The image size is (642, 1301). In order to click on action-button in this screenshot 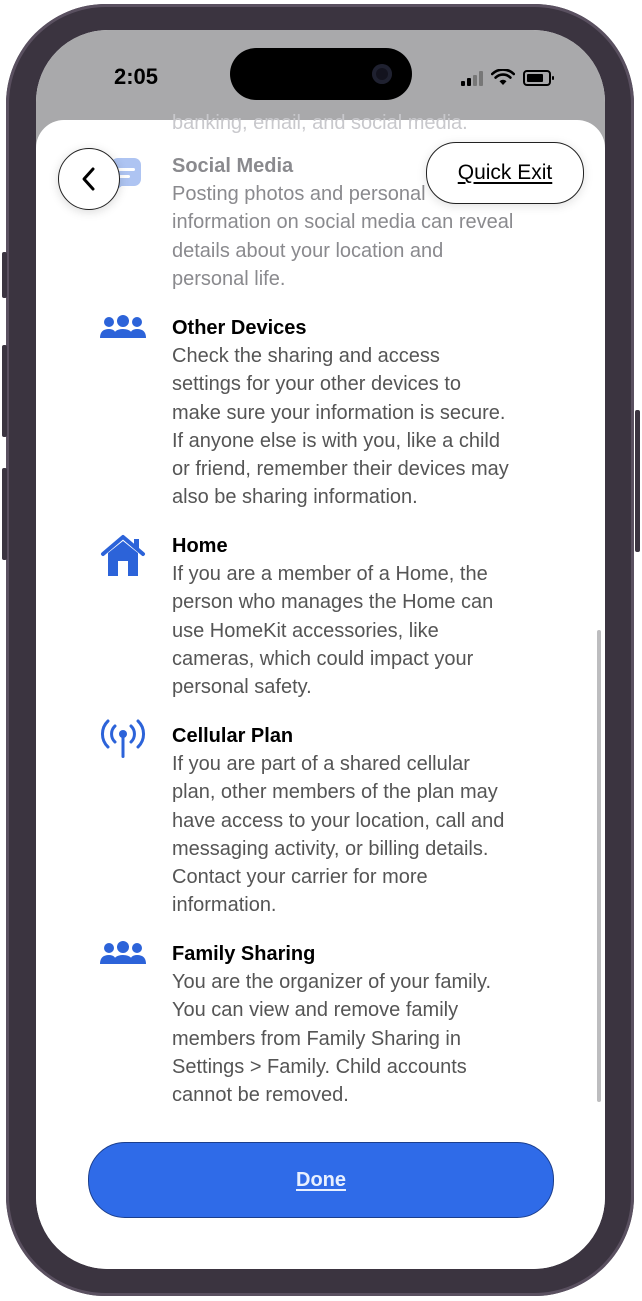, I will do `click(4, 275)`.